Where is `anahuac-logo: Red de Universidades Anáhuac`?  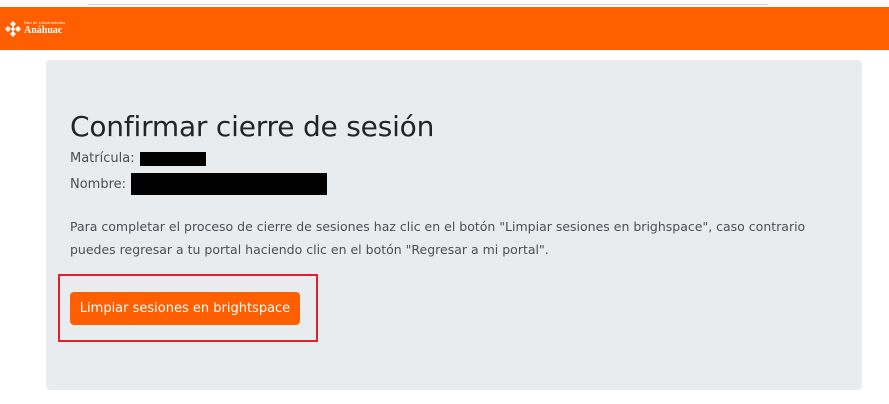
anahuac-logo: Red de Universidades Anáhuac is located at coordinates (34, 29).